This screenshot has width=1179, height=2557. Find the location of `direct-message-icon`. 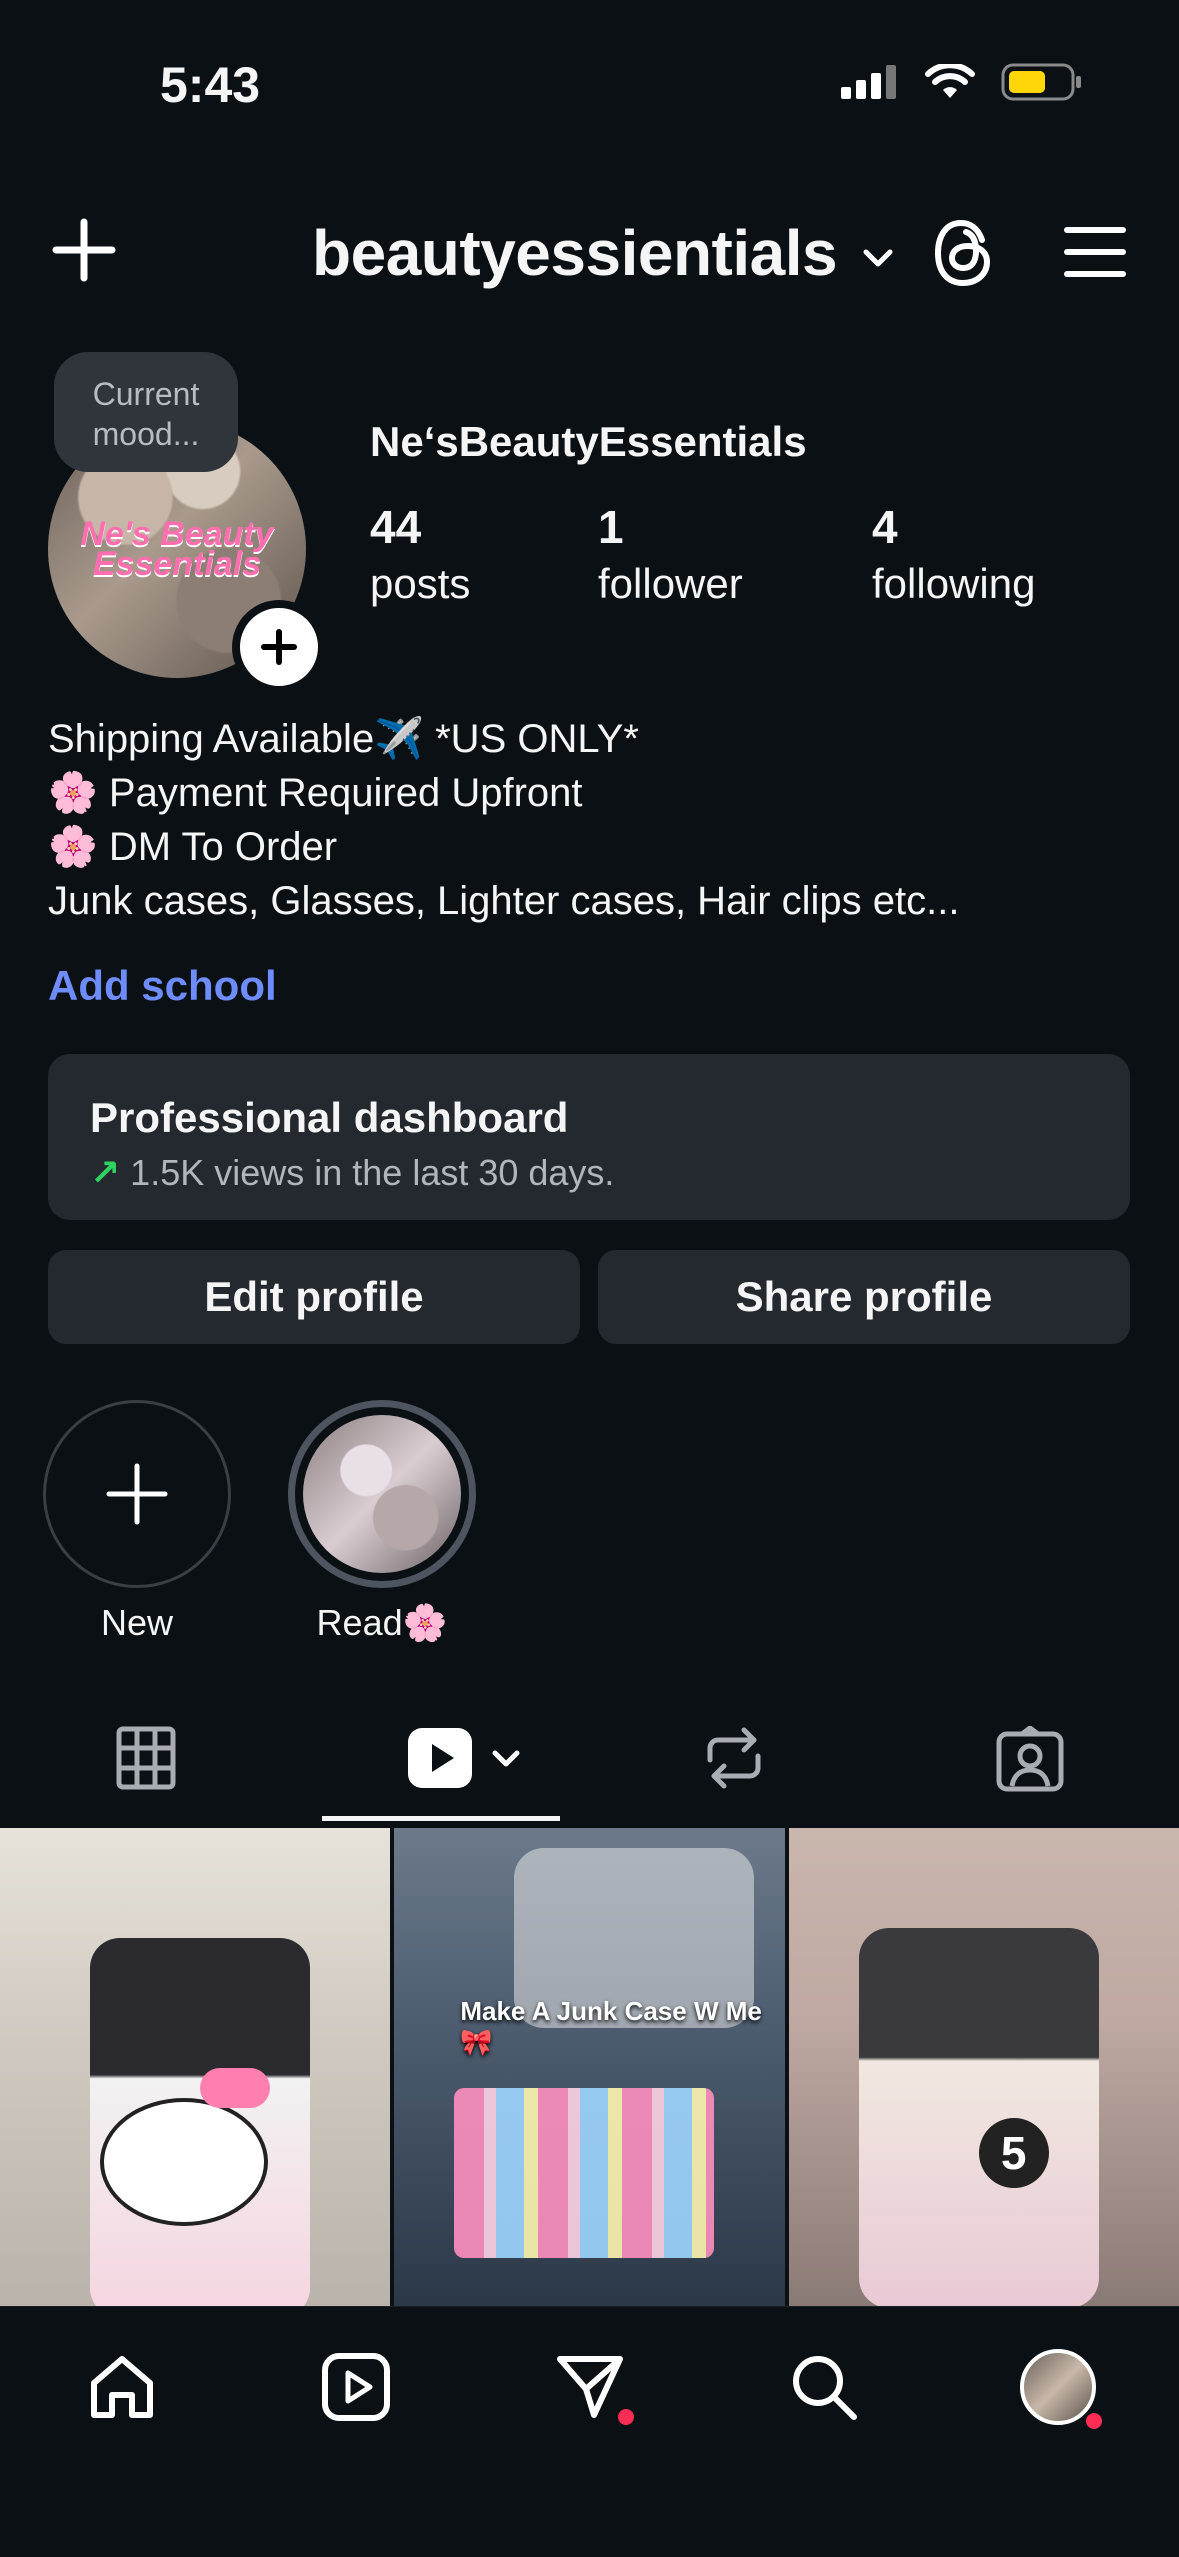

direct-message-icon is located at coordinates (590, 2387).